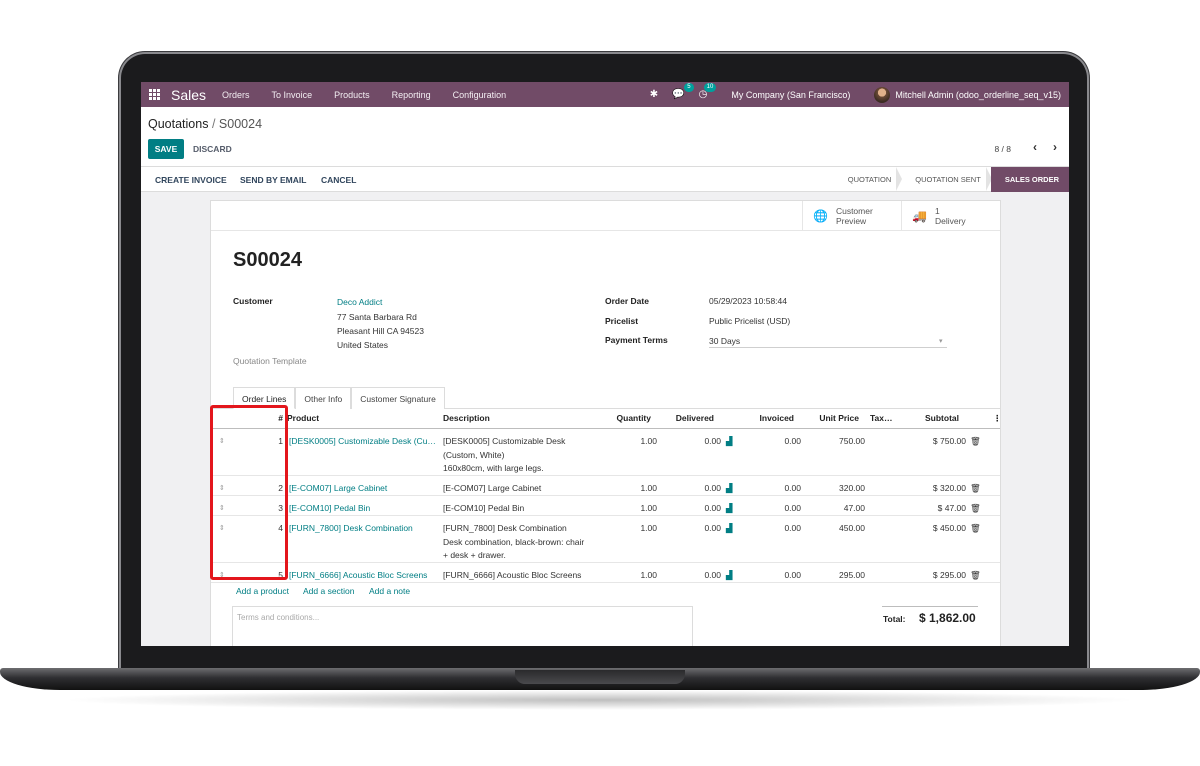 This screenshot has width=1200, height=766. What do you see at coordinates (1002, 149) in the screenshot?
I see `pager-value: 8 / 8` at bounding box center [1002, 149].